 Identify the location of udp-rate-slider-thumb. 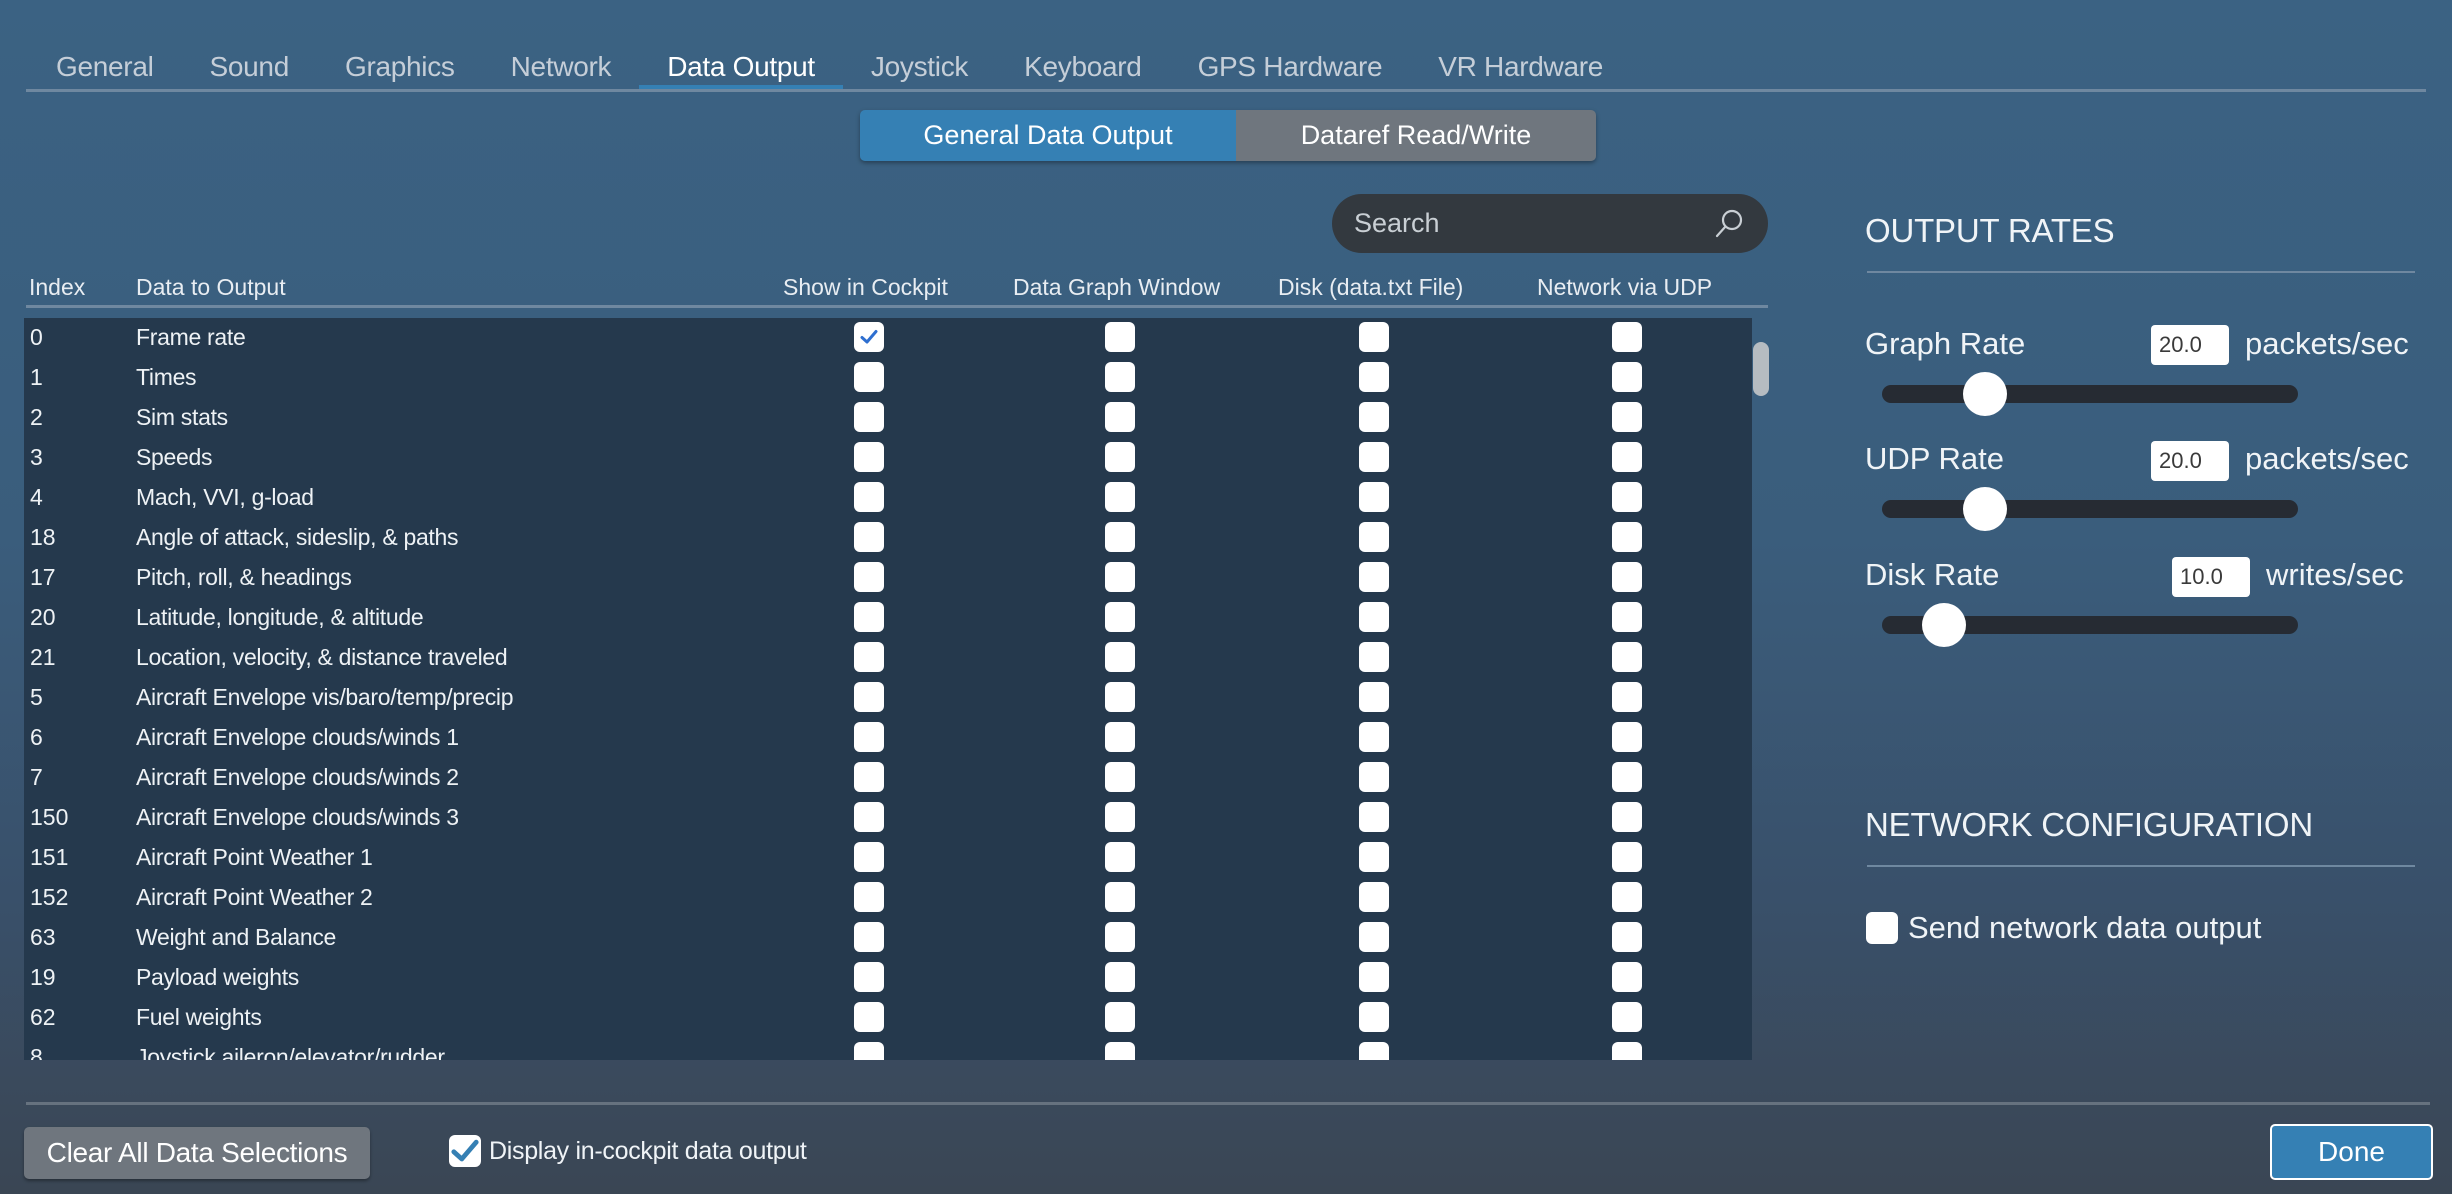
(1985, 509).